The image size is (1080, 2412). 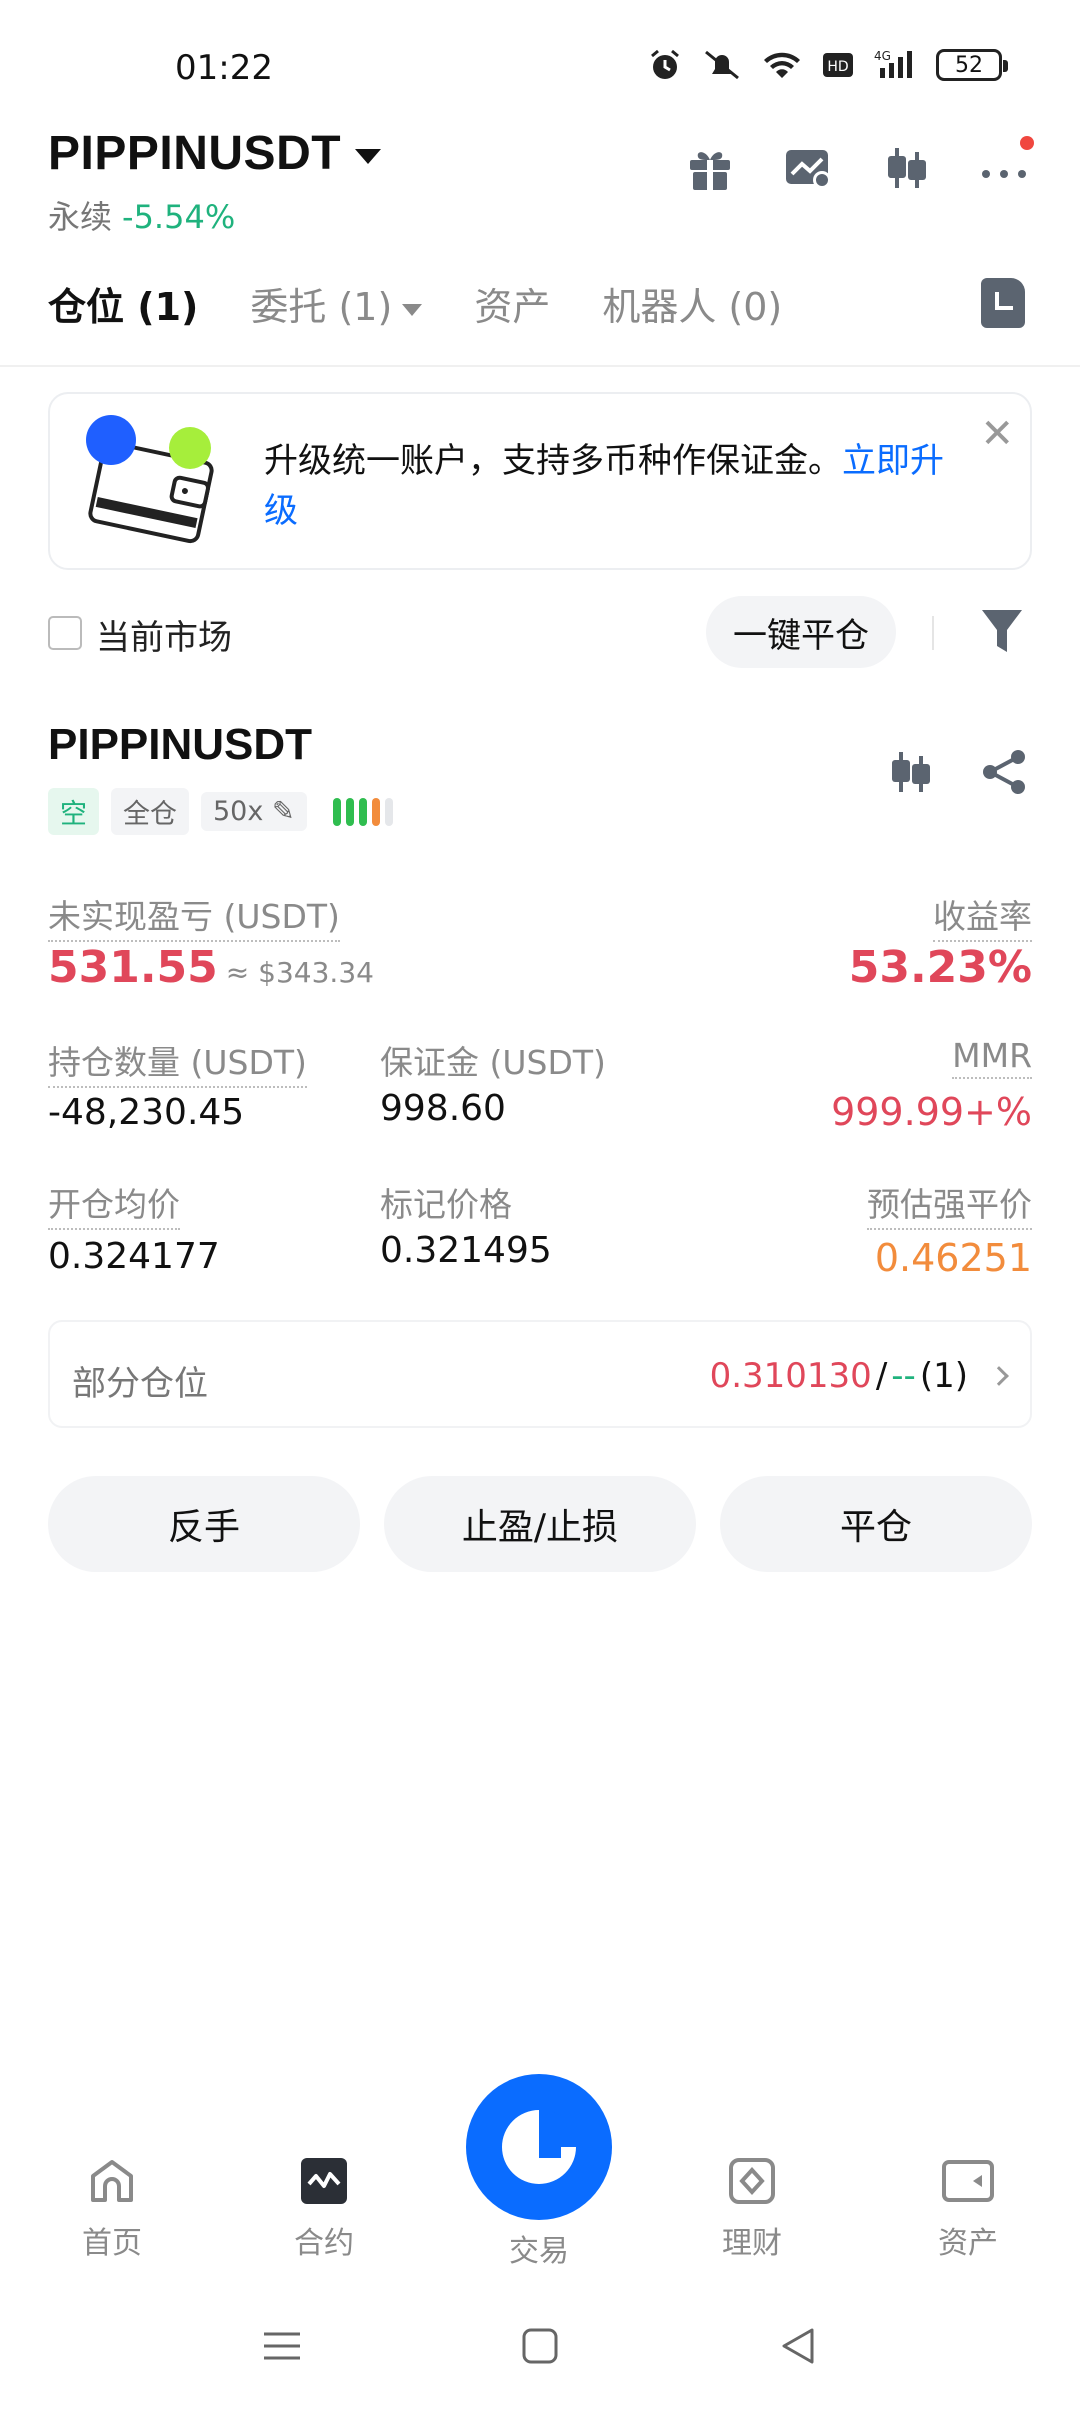 I want to click on risk-level-indicator, so click(x=362, y=811).